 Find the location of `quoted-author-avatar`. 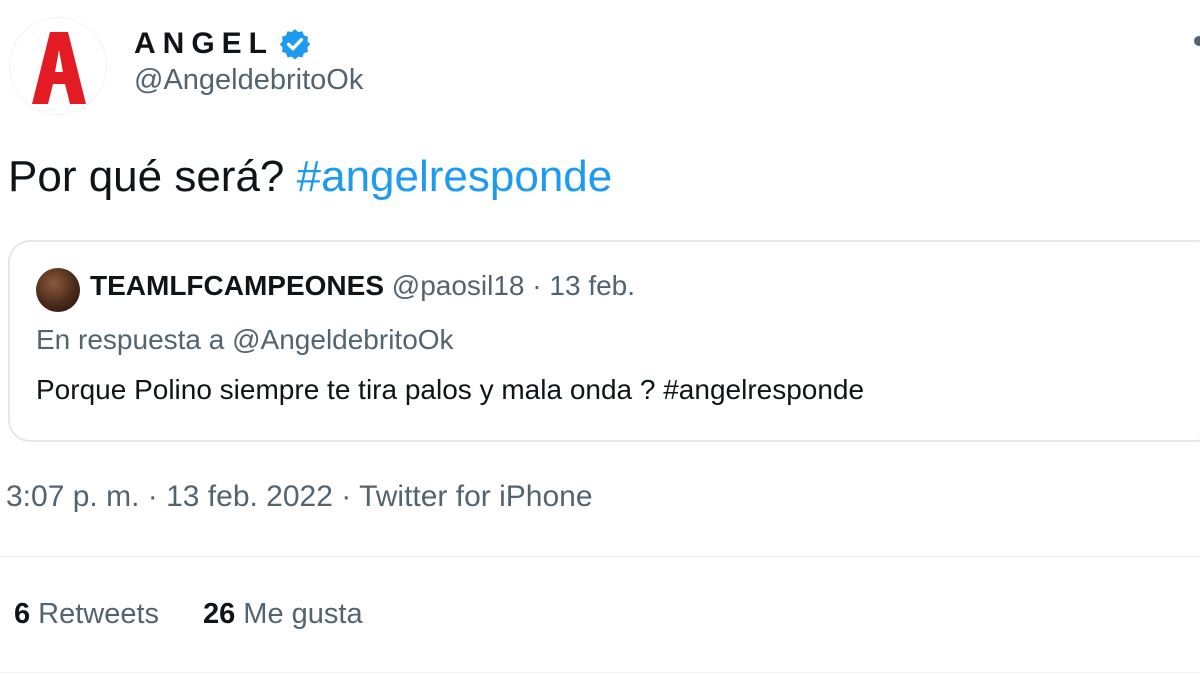

quoted-author-avatar is located at coordinates (58, 290).